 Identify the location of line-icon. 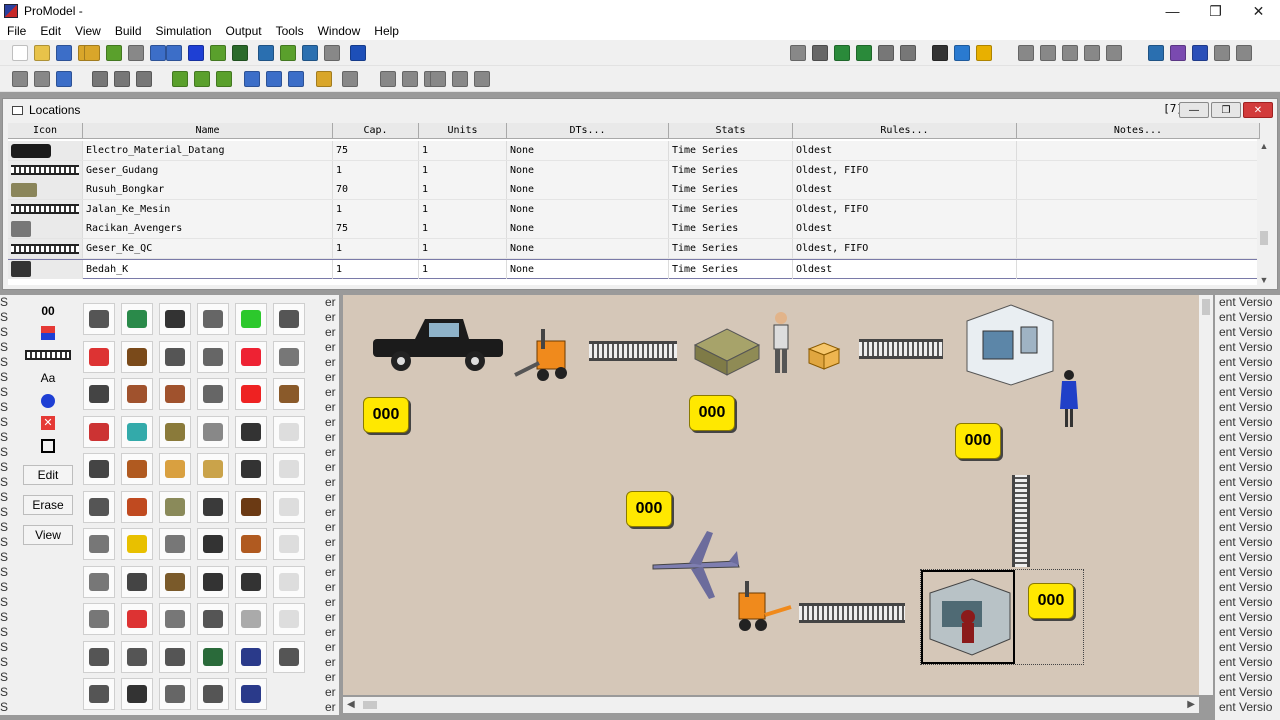
(218, 53).